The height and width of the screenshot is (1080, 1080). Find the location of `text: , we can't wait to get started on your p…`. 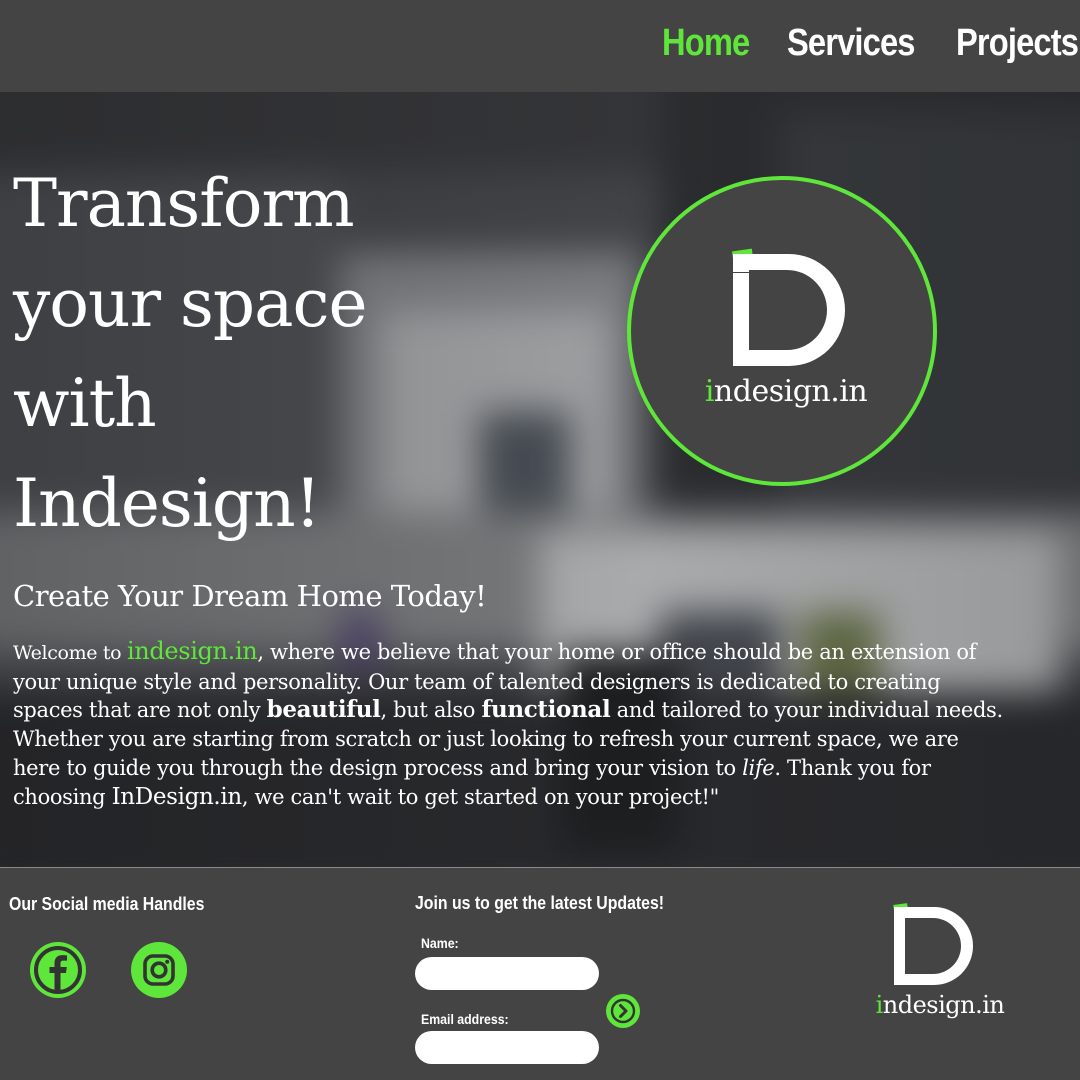

text: , we can't wait to get started on your p… is located at coordinates (480, 796).